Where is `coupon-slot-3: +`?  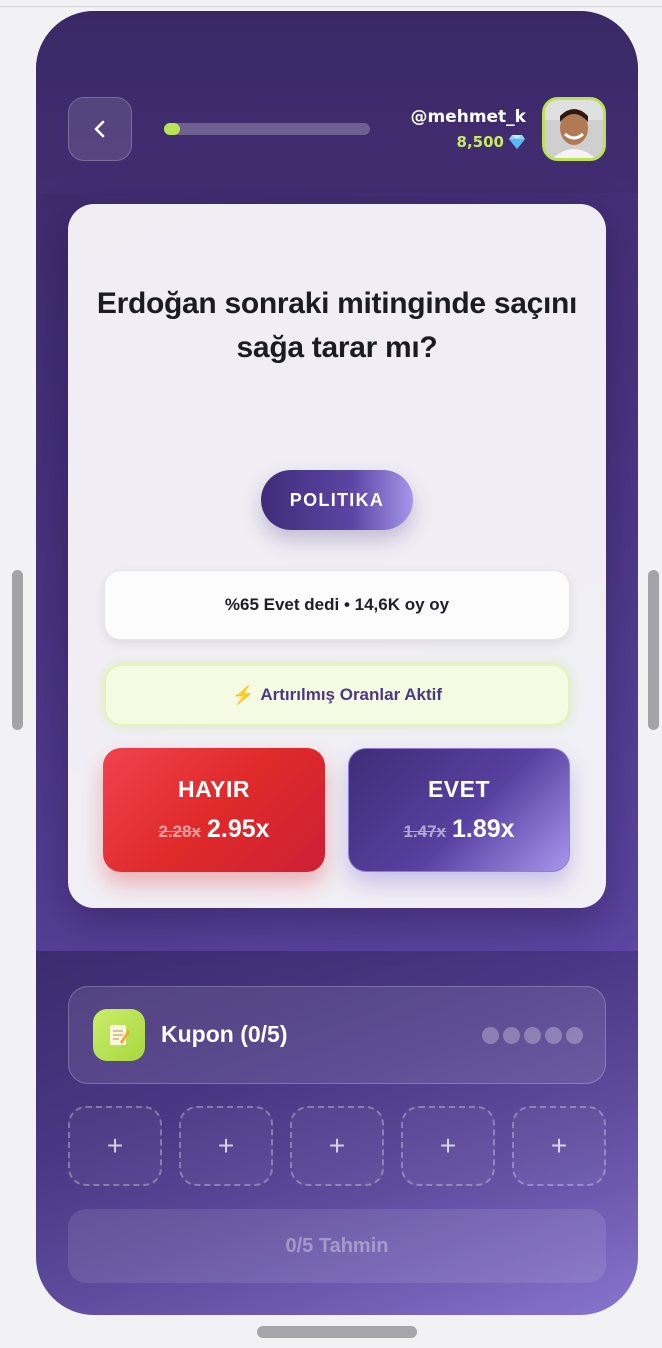 coupon-slot-3: + is located at coordinates (337, 1146).